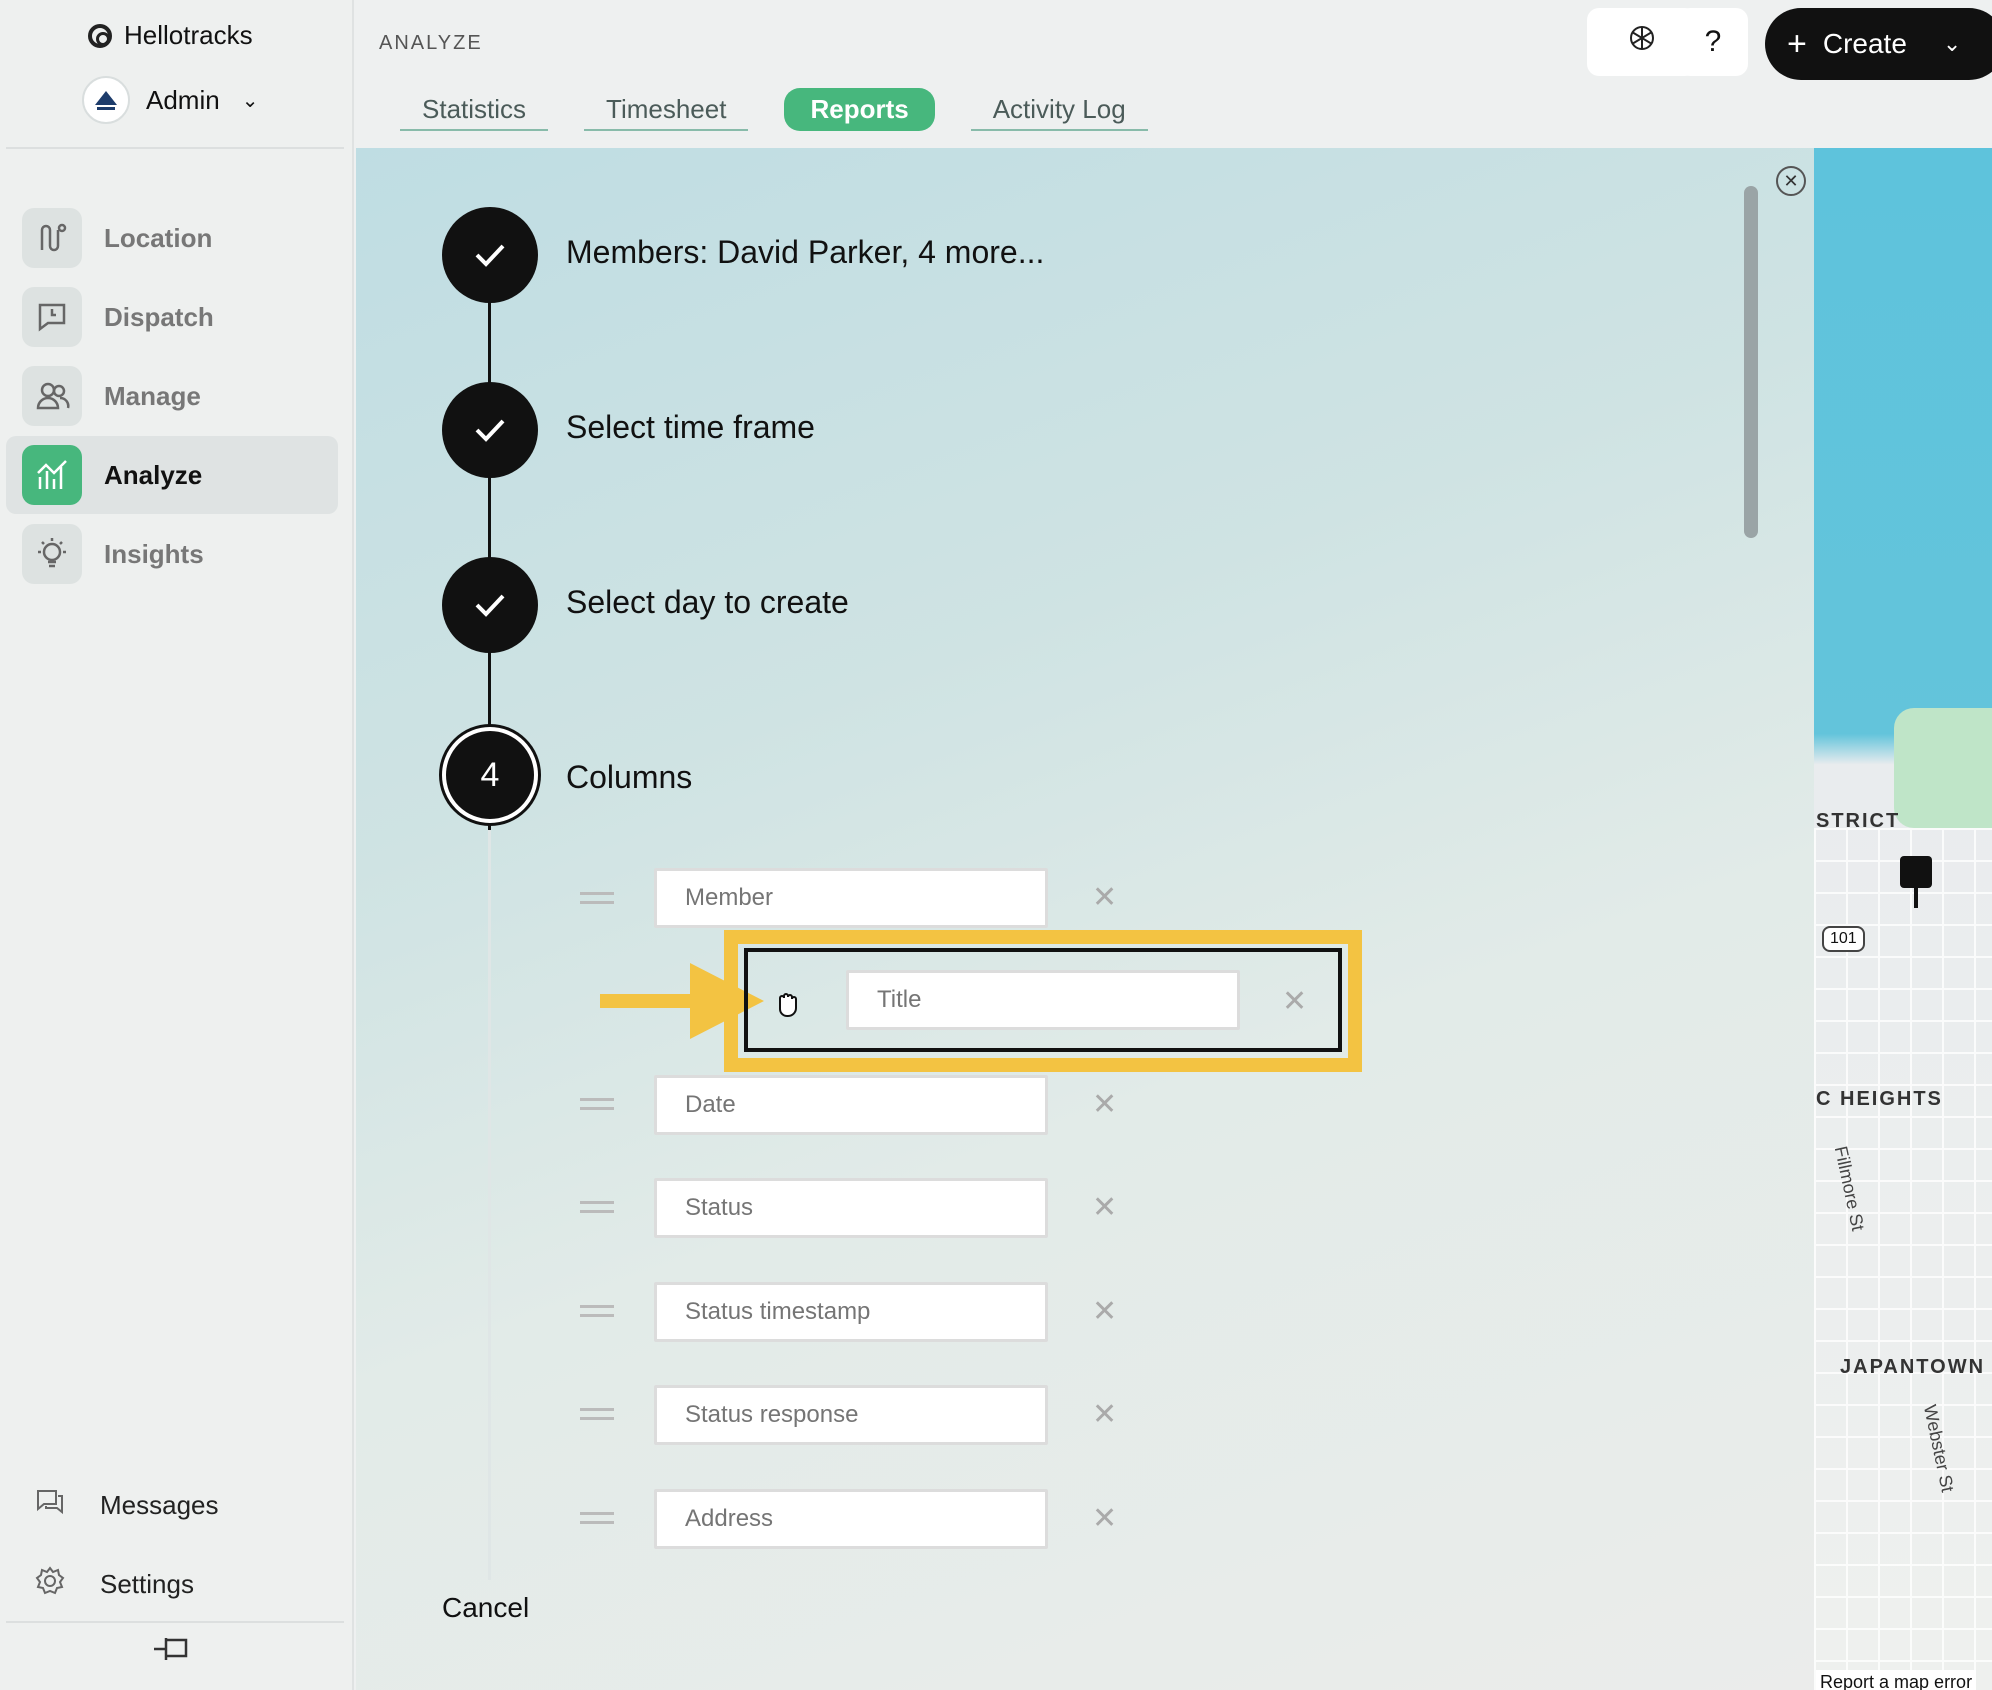 The height and width of the screenshot is (1690, 1992). Describe the element at coordinates (172, 1651) in the screenshot. I see `pin-sidebar-icon` at that location.